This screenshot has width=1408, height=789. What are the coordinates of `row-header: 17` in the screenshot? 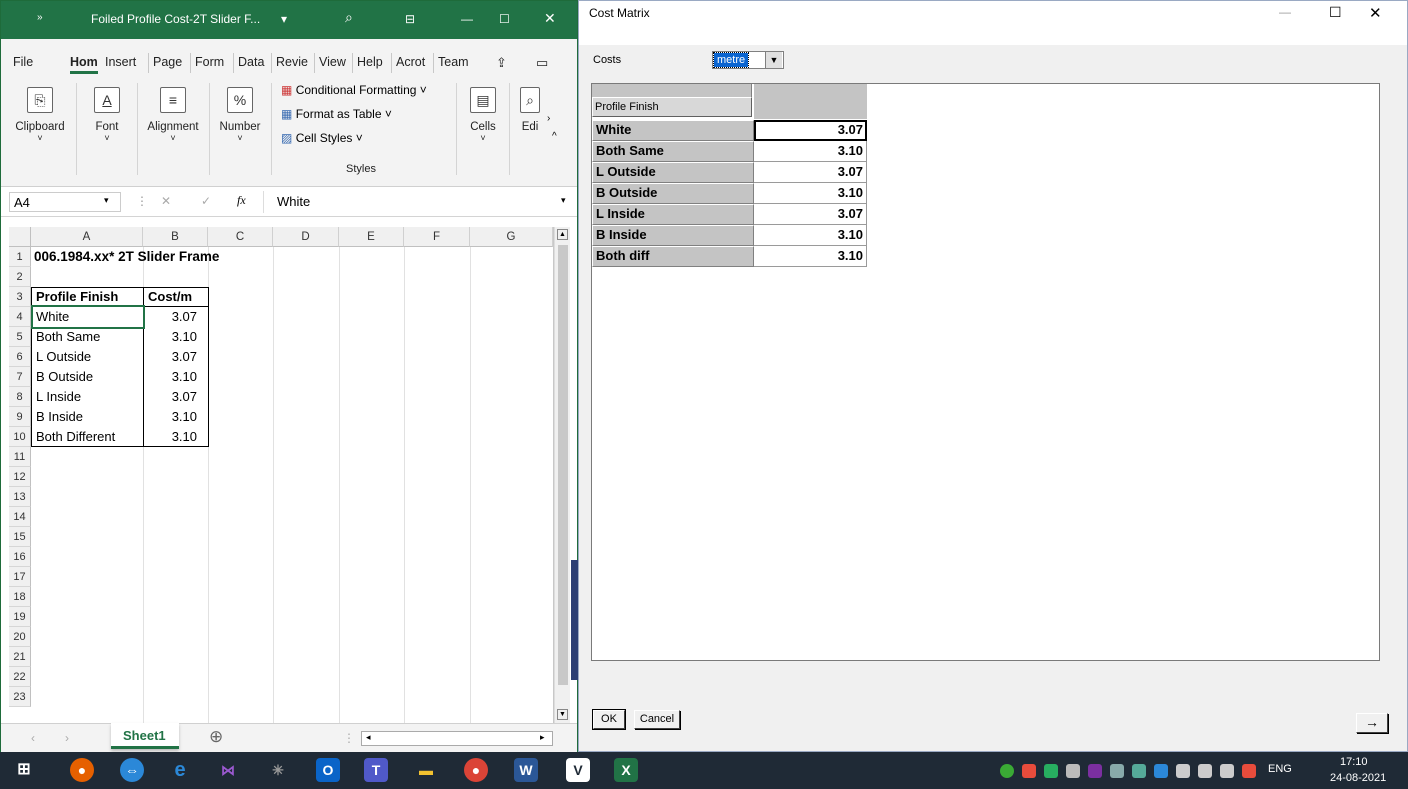 It's located at (20, 577).